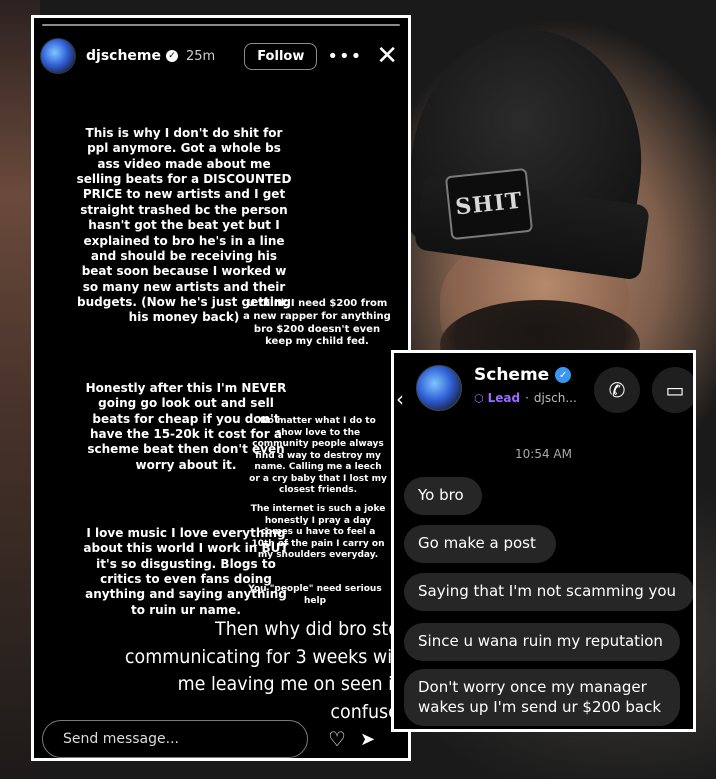 This screenshot has width=716, height=779. What do you see at coordinates (504, 398) in the screenshot?
I see `dm-role: Lead` at bounding box center [504, 398].